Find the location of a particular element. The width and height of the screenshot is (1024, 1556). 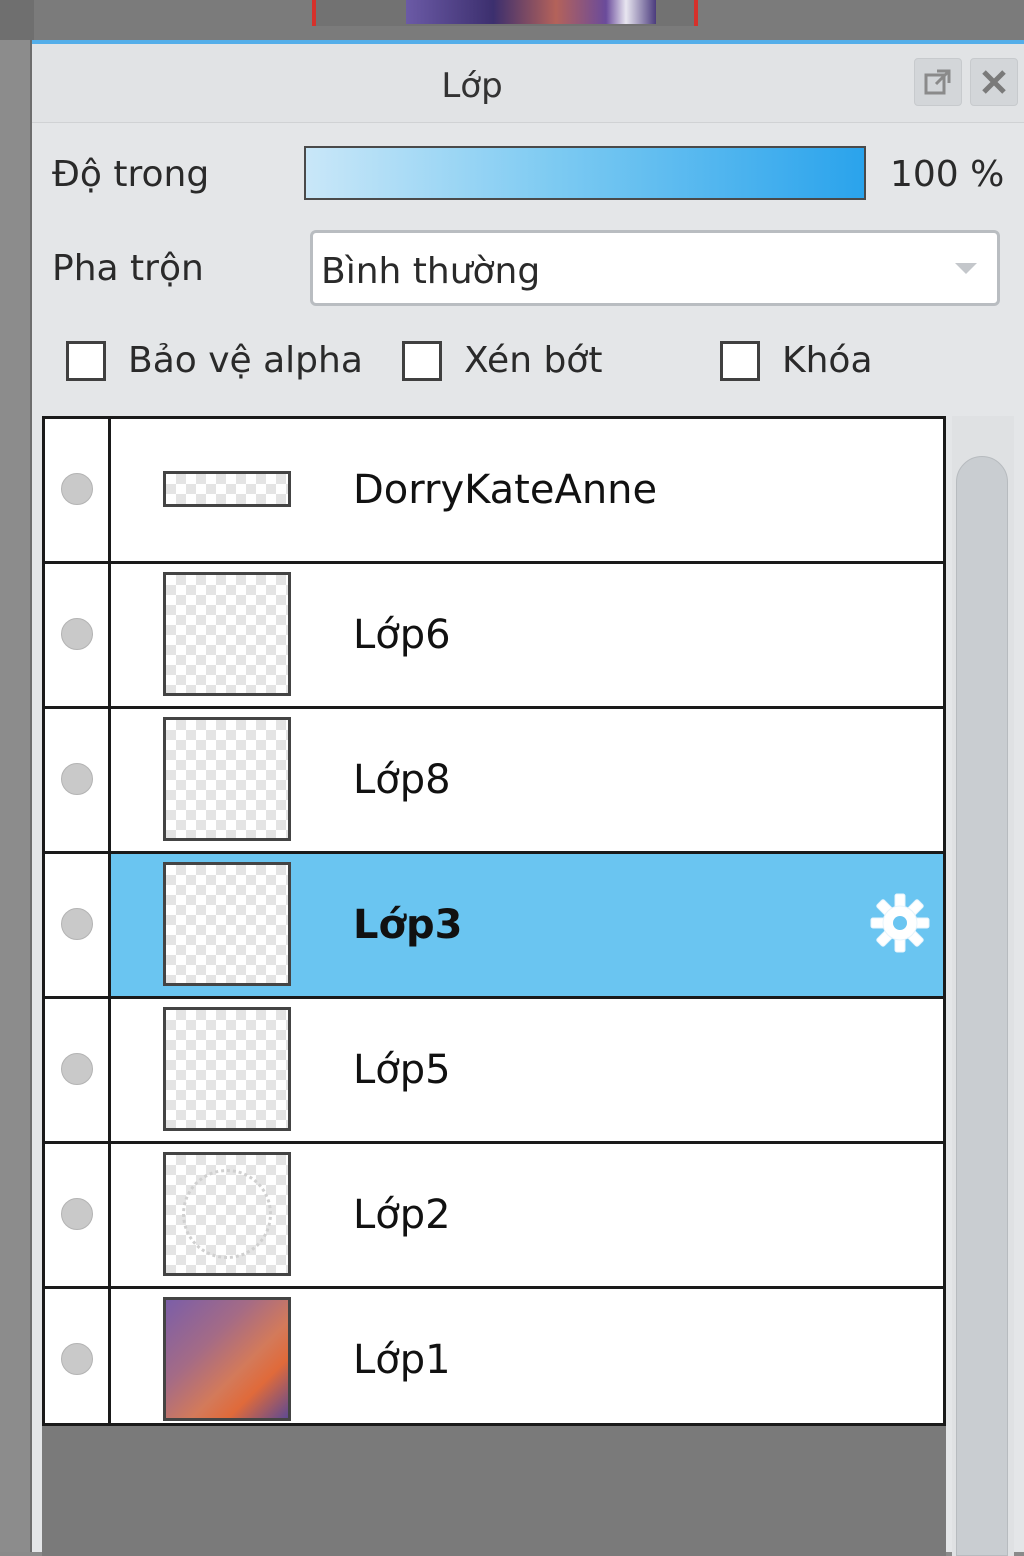

clipping-option: Xén bớt is located at coordinates (502, 360).